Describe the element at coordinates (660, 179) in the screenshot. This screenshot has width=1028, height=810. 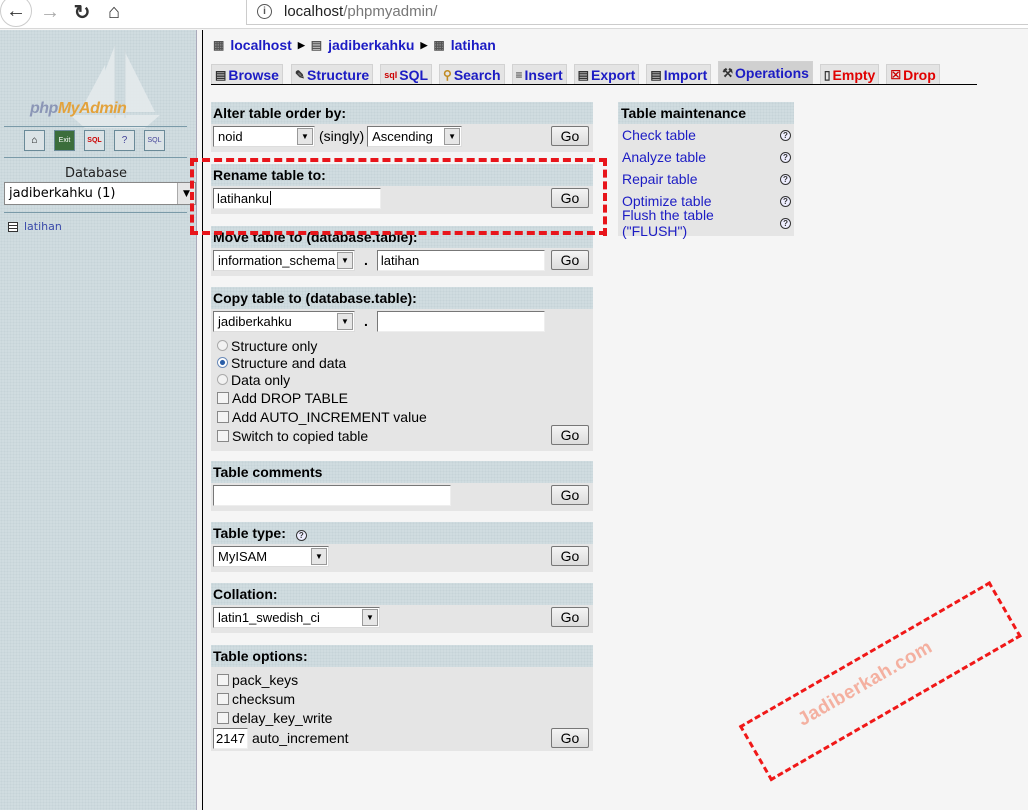
I see `maintenance-link: Repair table` at that location.